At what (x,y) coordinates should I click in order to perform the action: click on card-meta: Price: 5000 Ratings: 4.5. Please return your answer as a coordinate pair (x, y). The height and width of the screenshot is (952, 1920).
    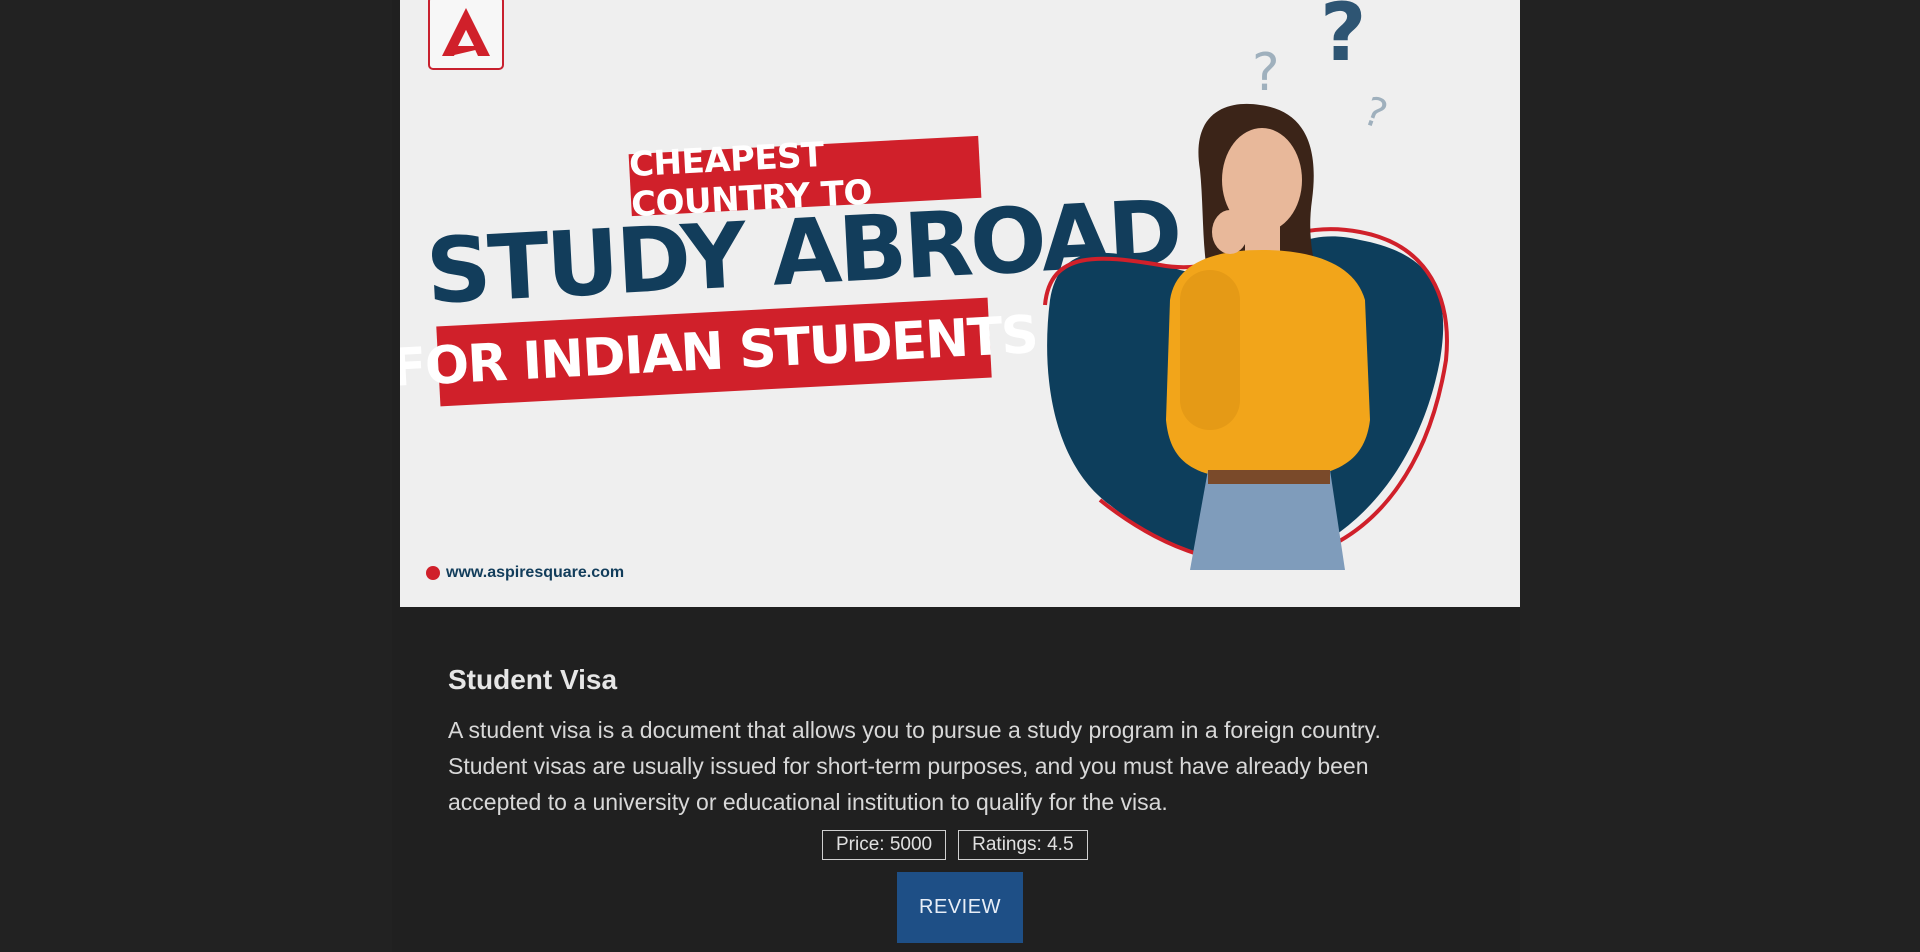
    Looking at the image, I should click on (955, 845).